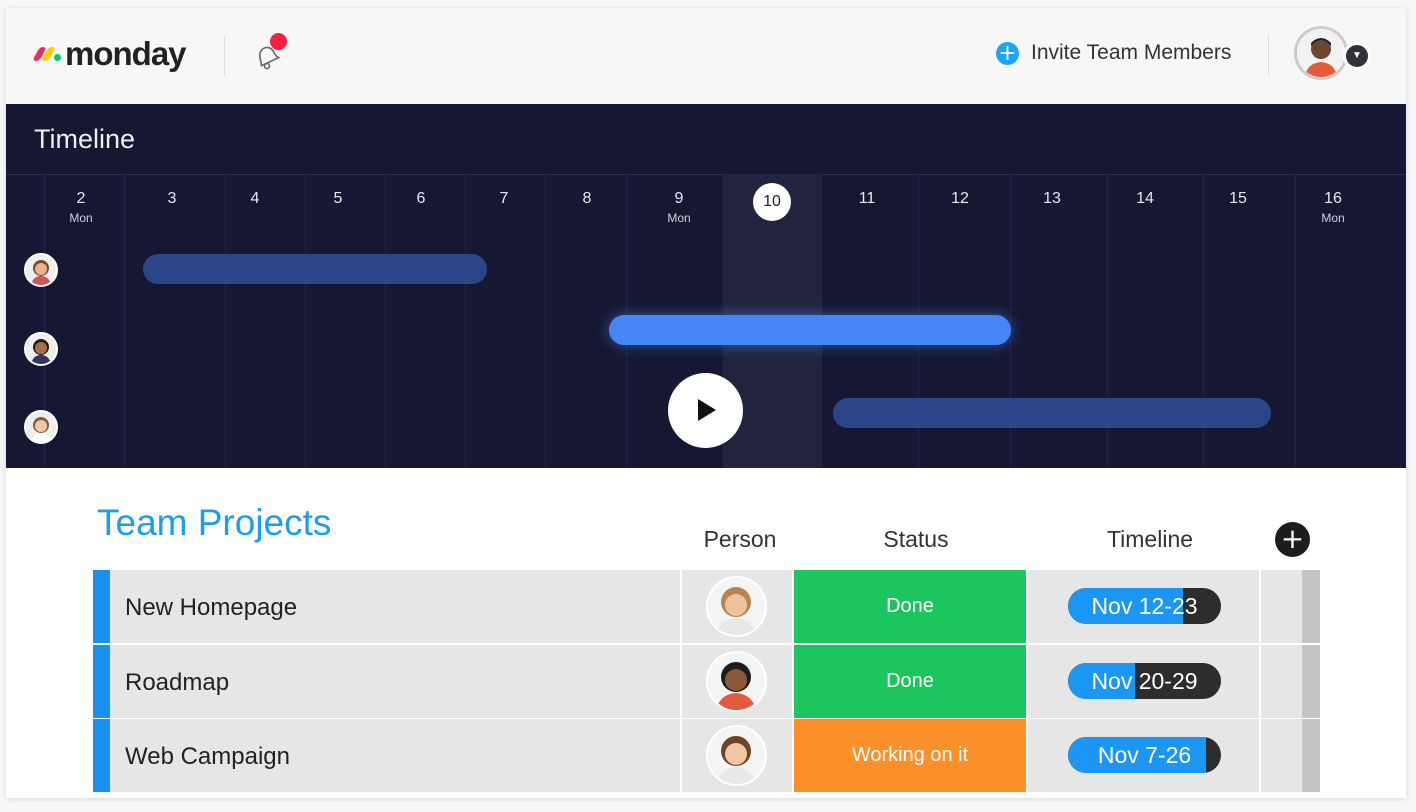 This screenshot has height=812, width=1416. Describe the element at coordinates (278, 41) in the screenshot. I see `notification-badge` at that location.